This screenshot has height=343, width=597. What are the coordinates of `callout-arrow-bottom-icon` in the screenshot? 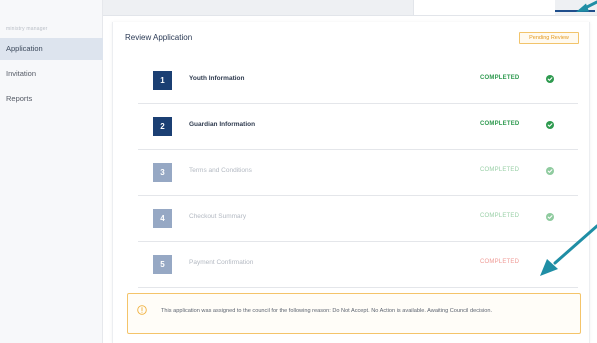 It's located at (568, 250).